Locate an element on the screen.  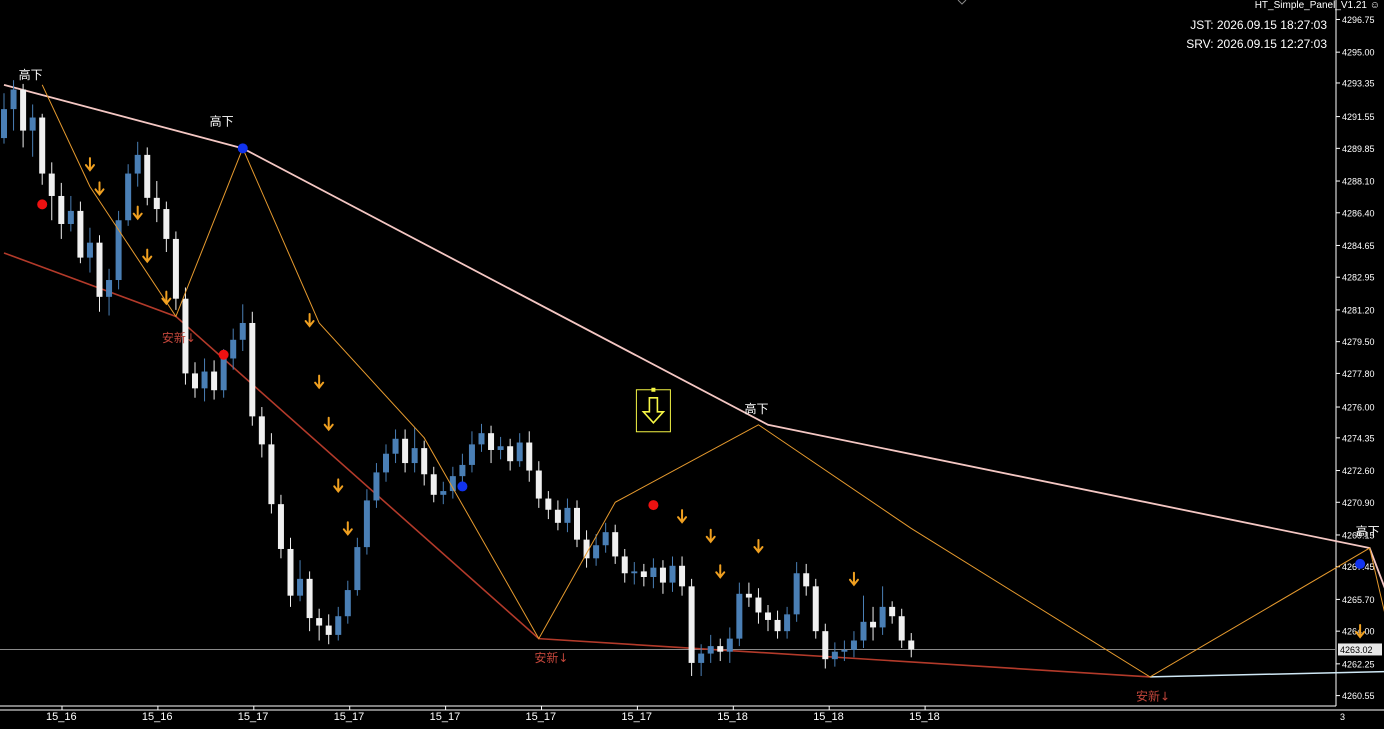
y-tick-label: 4272.60 is located at coordinates (1358, 471).